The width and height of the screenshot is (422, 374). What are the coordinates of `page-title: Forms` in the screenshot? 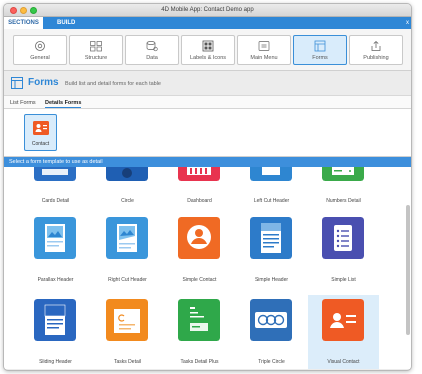 It's located at (43, 82).